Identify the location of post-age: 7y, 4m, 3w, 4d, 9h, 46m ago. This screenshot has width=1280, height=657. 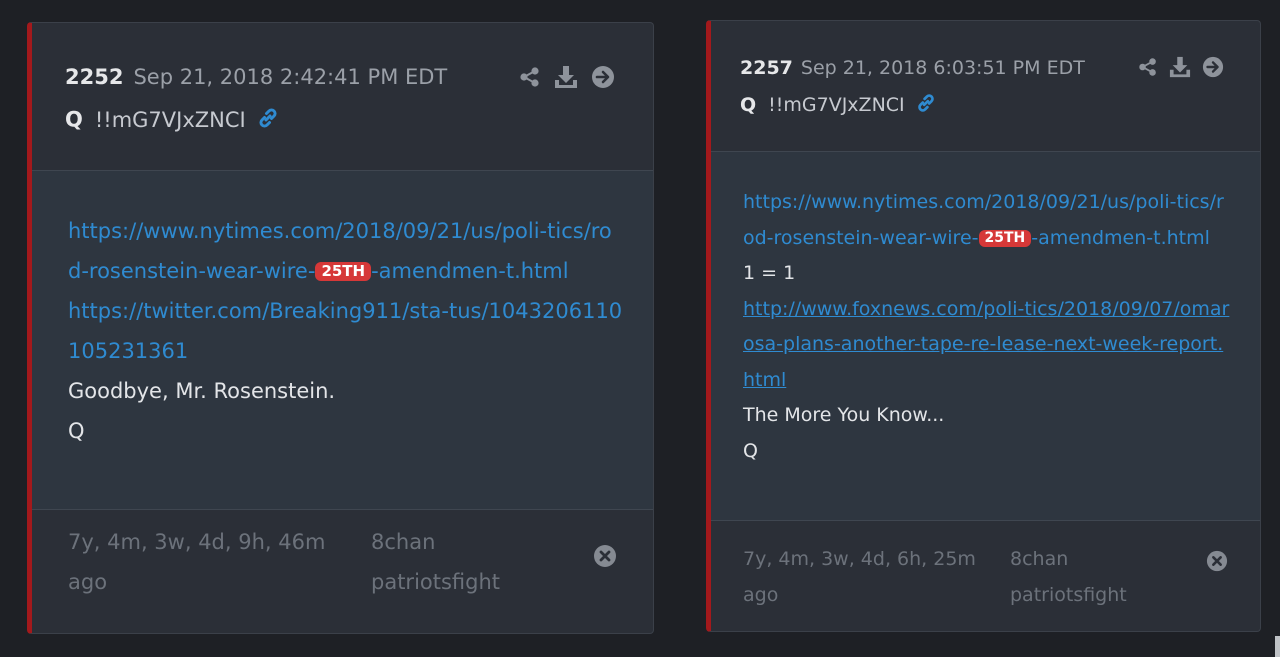
(197, 562).